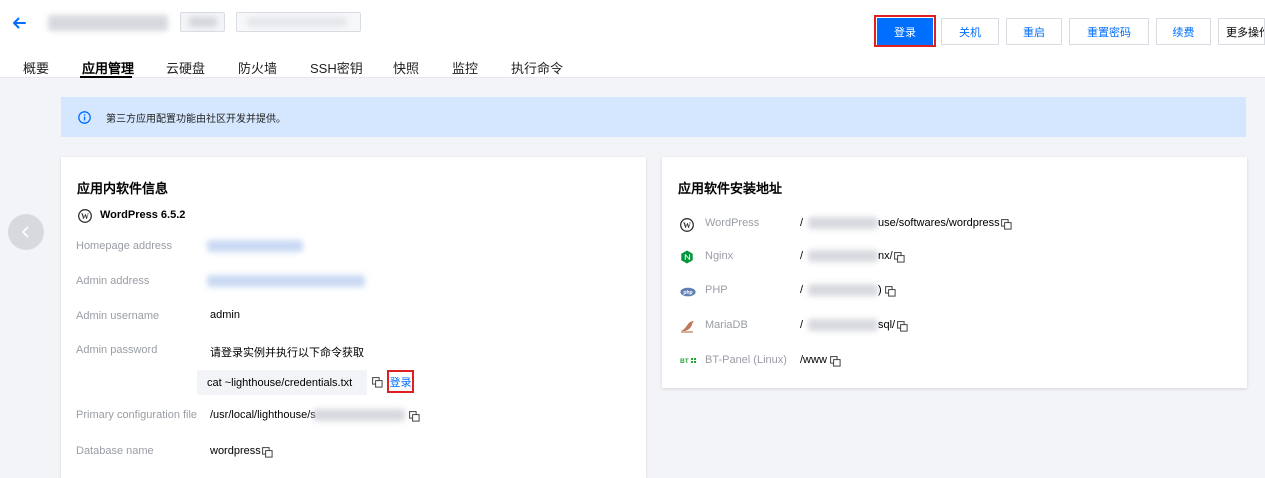  I want to click on credentials-command: cat ~lighthouse/credentials.txt, so click(280, 382).